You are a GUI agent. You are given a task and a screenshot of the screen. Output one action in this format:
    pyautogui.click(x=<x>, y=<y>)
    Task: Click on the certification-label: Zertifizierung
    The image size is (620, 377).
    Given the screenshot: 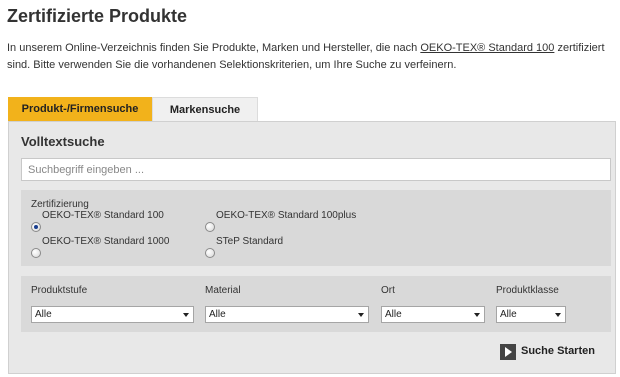 What is the action you would take?
    pyautogui.click(x=60, y=204)
    